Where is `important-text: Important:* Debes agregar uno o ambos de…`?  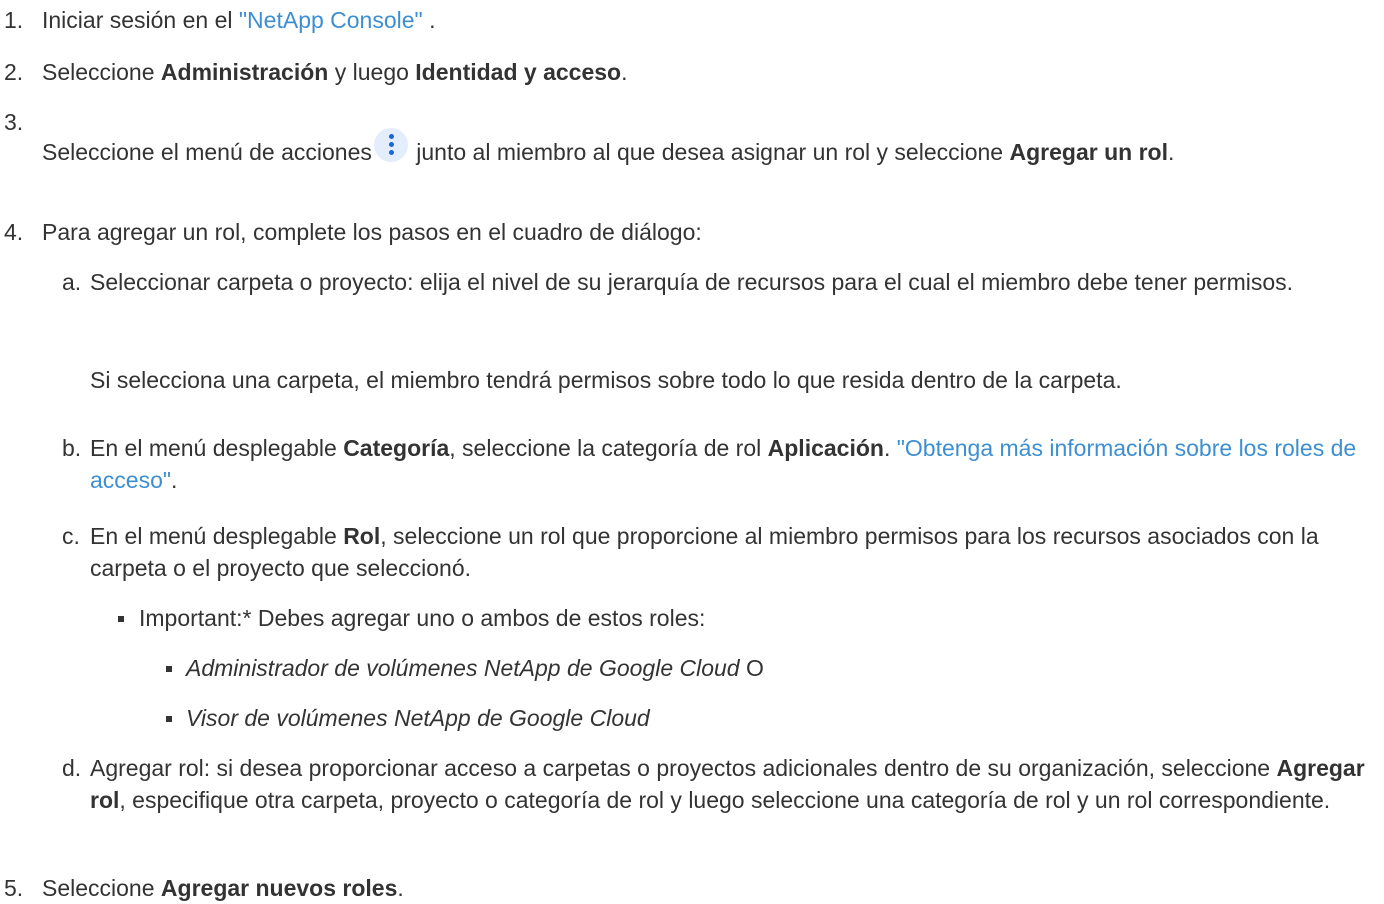
important-text: Important:* Debes agregar uno o ambos de… is located at coordinates (422, 618).